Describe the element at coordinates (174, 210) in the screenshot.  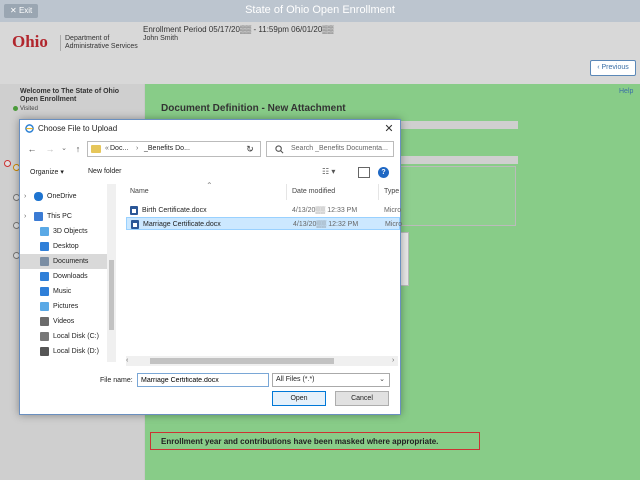
I see `file-name: Birth Certificate.docx` at that location.